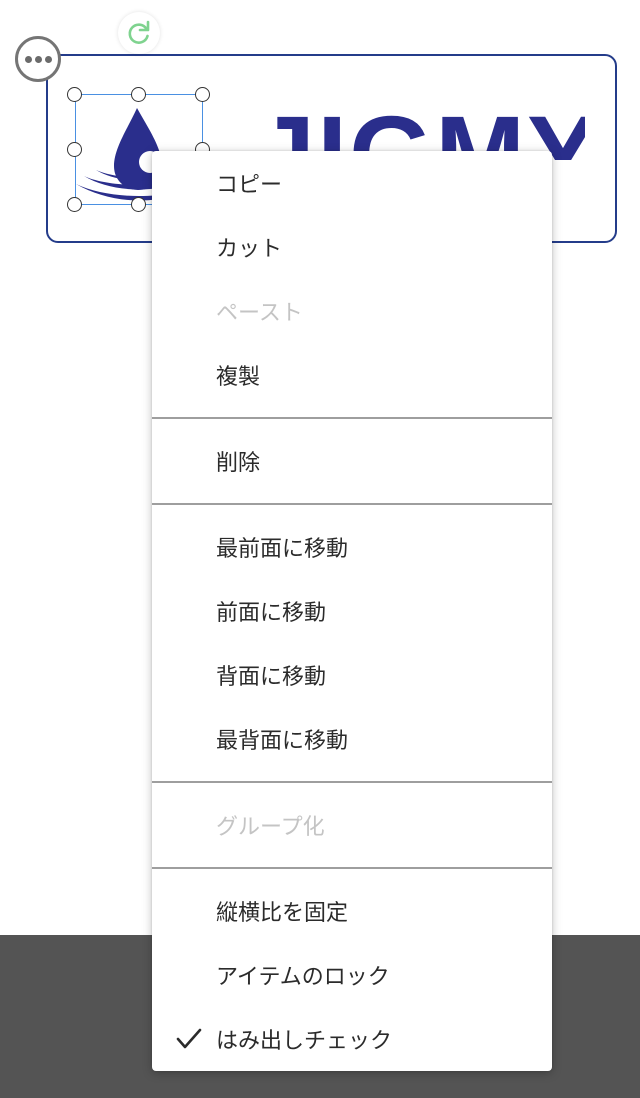 Image resolution: width=640 pixels, height=1098 pixels. I want to click on rotate-icon, so click(139, 32).